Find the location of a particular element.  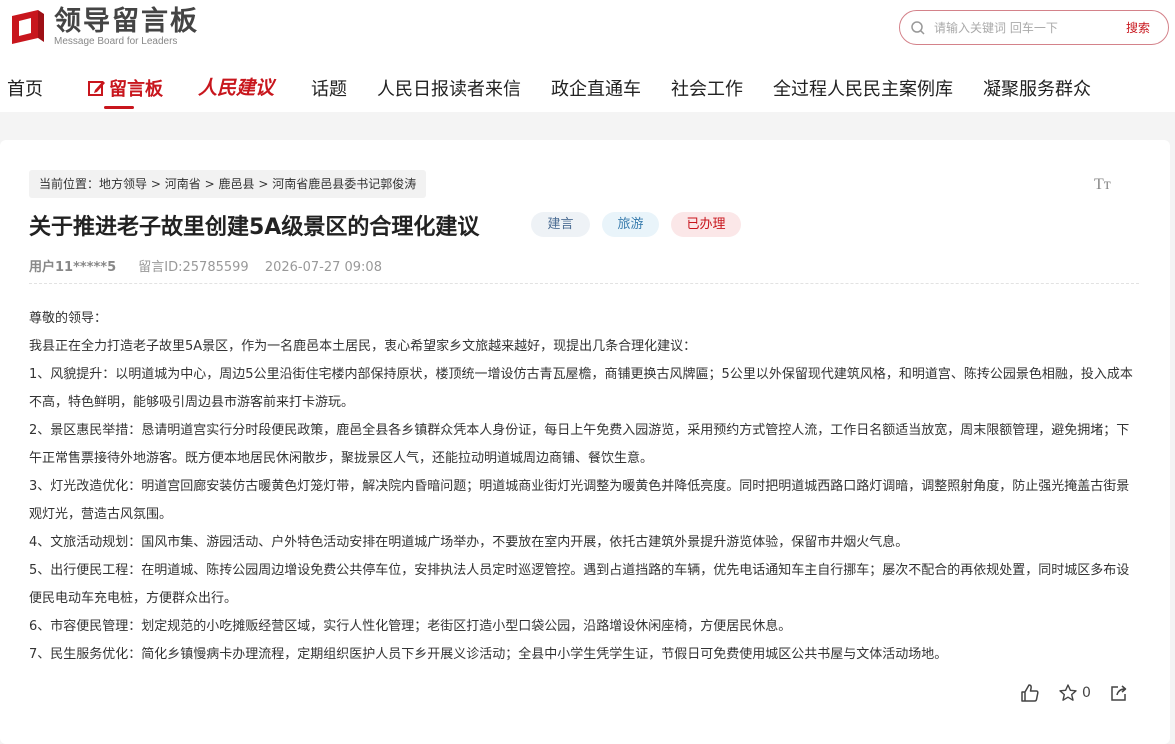

star-icon is located at coordinates (1068, 692).